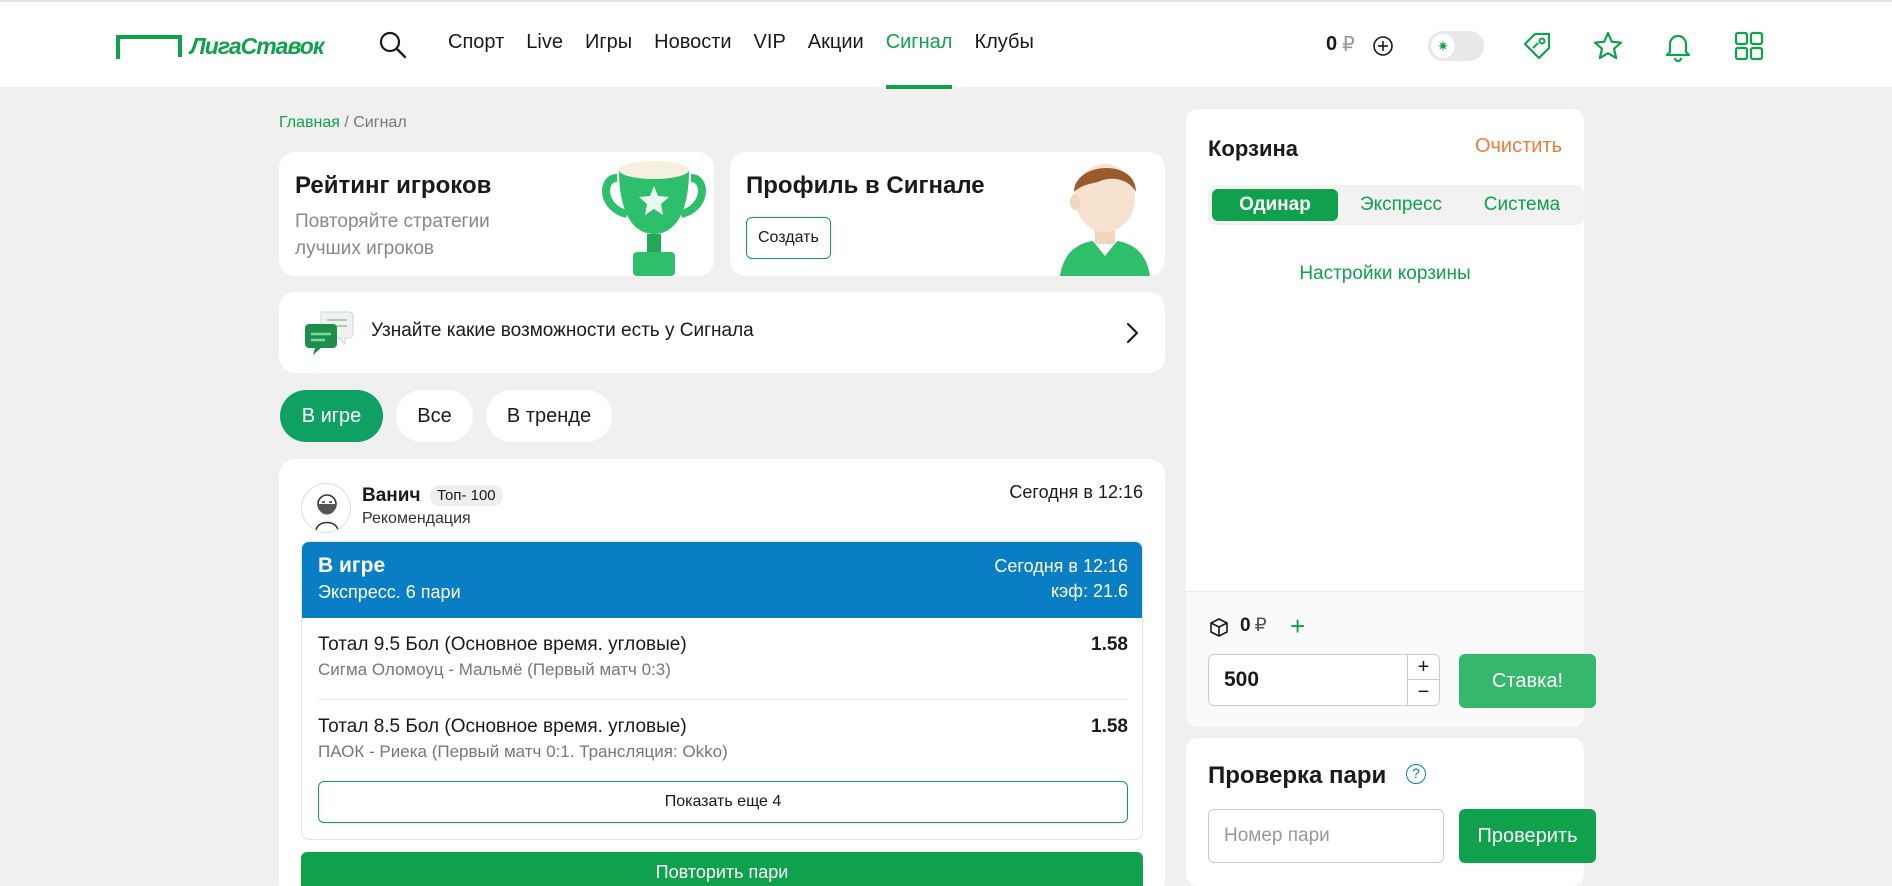 The image size is (1892, 886). I want to click on signal-features-banner: Узнайте какие возможности есть у Сигнала, so click(722, 332).